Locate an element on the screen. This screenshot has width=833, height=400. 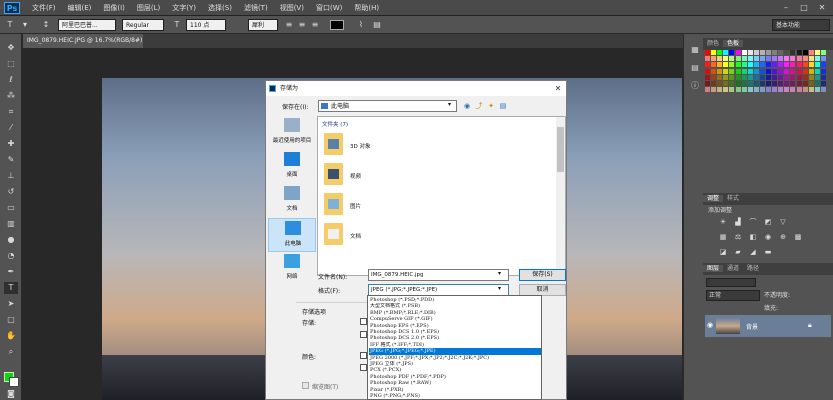
place-recent: 最近使用的项目 is located at coordinates (292, 133).